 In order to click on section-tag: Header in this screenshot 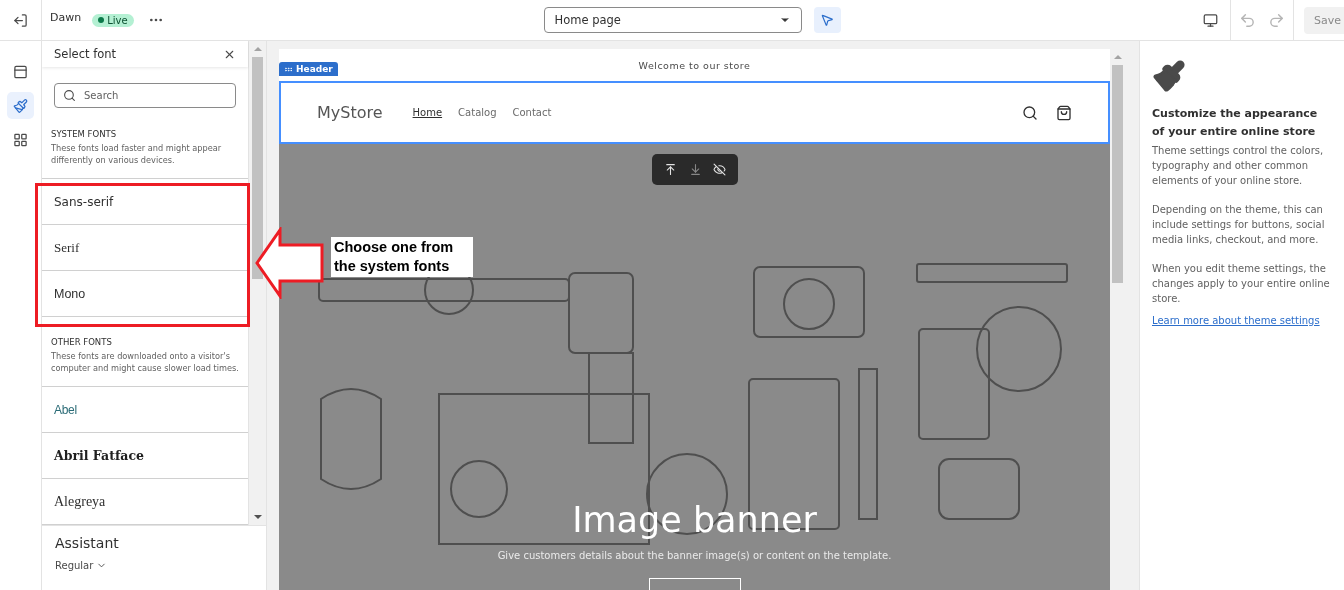, I will do `click(308, 69)`.